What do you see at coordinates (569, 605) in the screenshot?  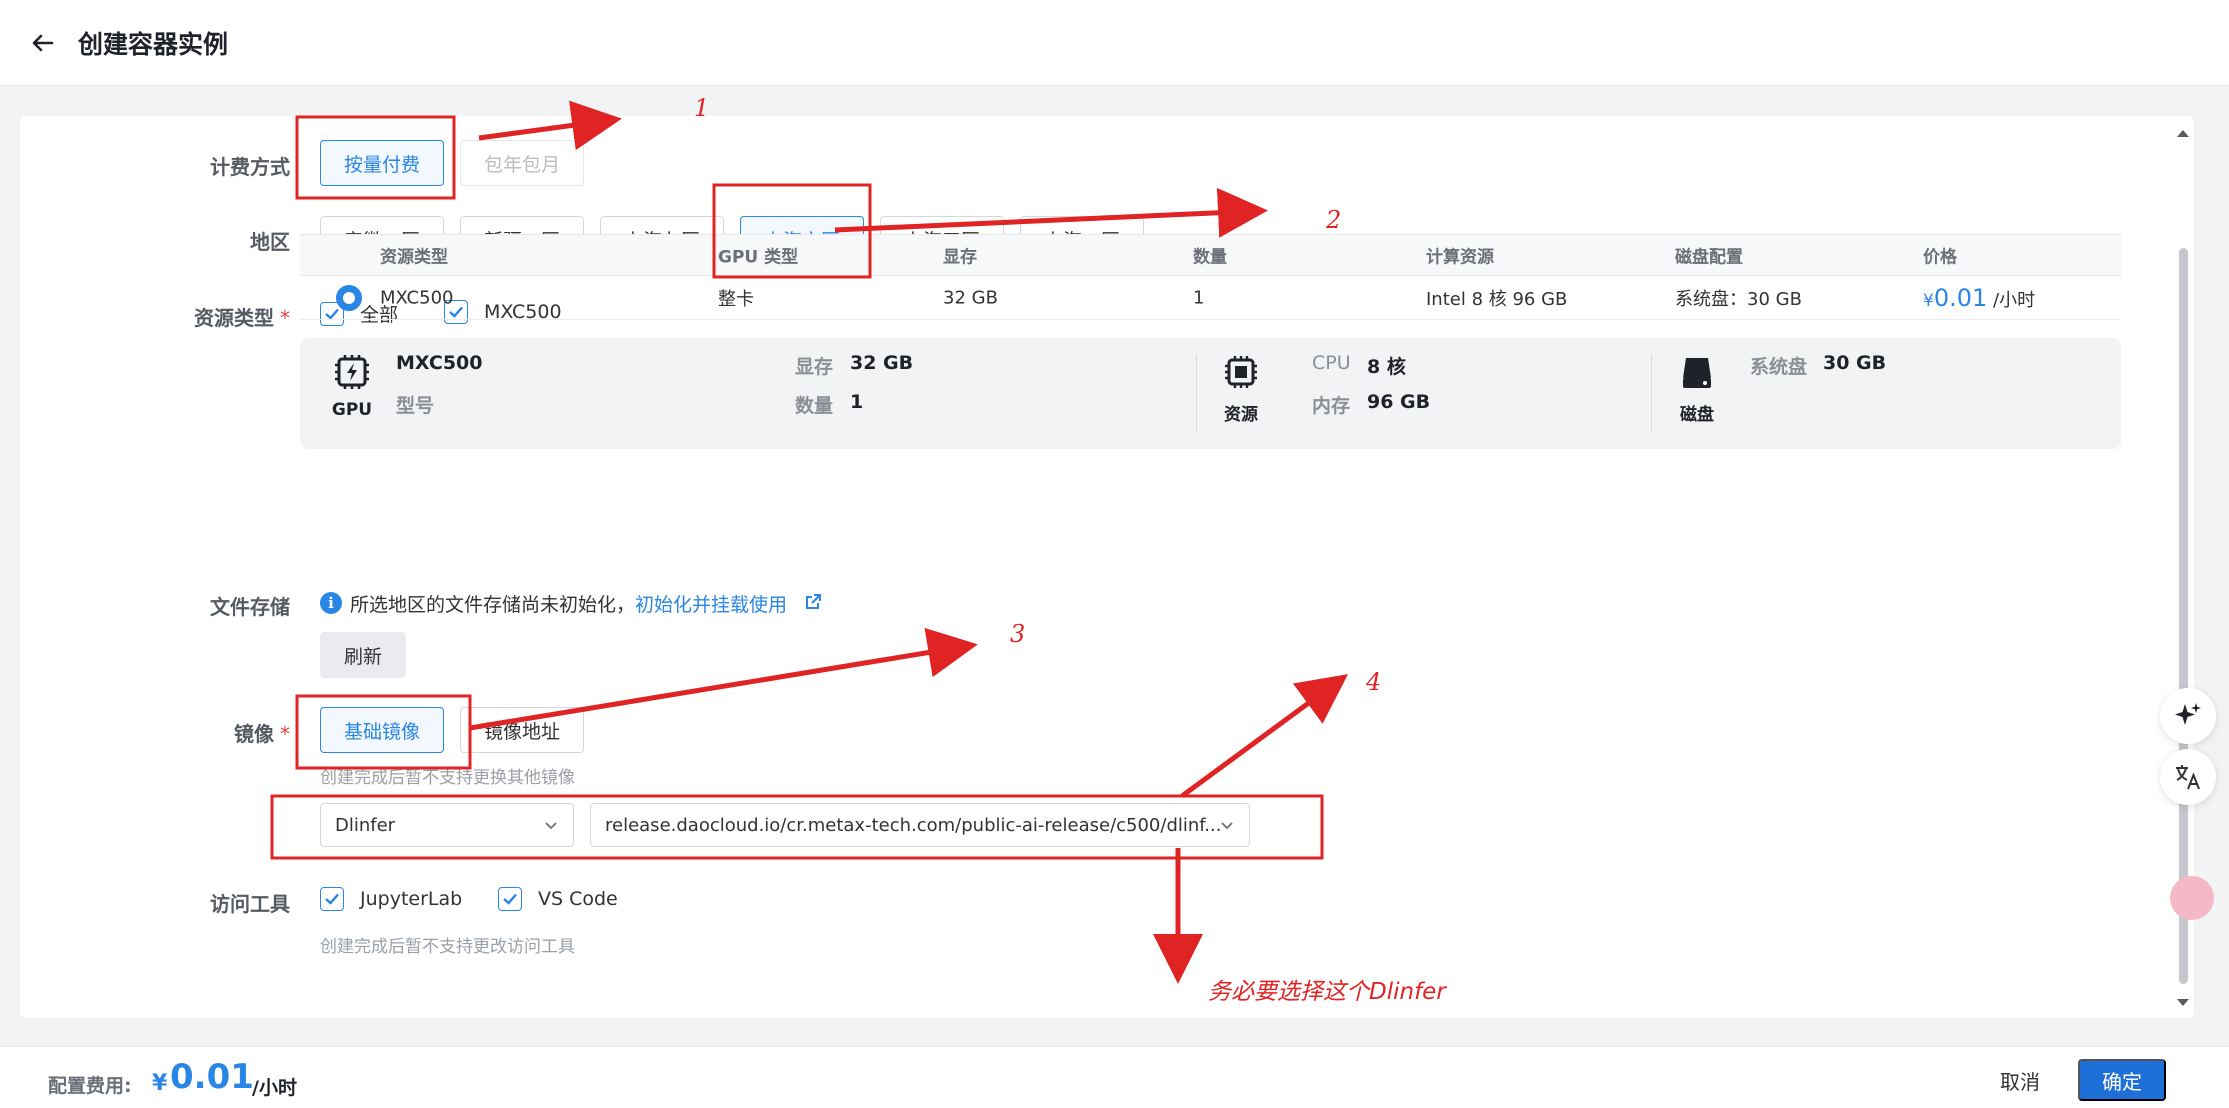 I see `storage-notice: 所选地区的文件存储尚未初始化，初始化并挂载使用` at bounding box center [569, 605].